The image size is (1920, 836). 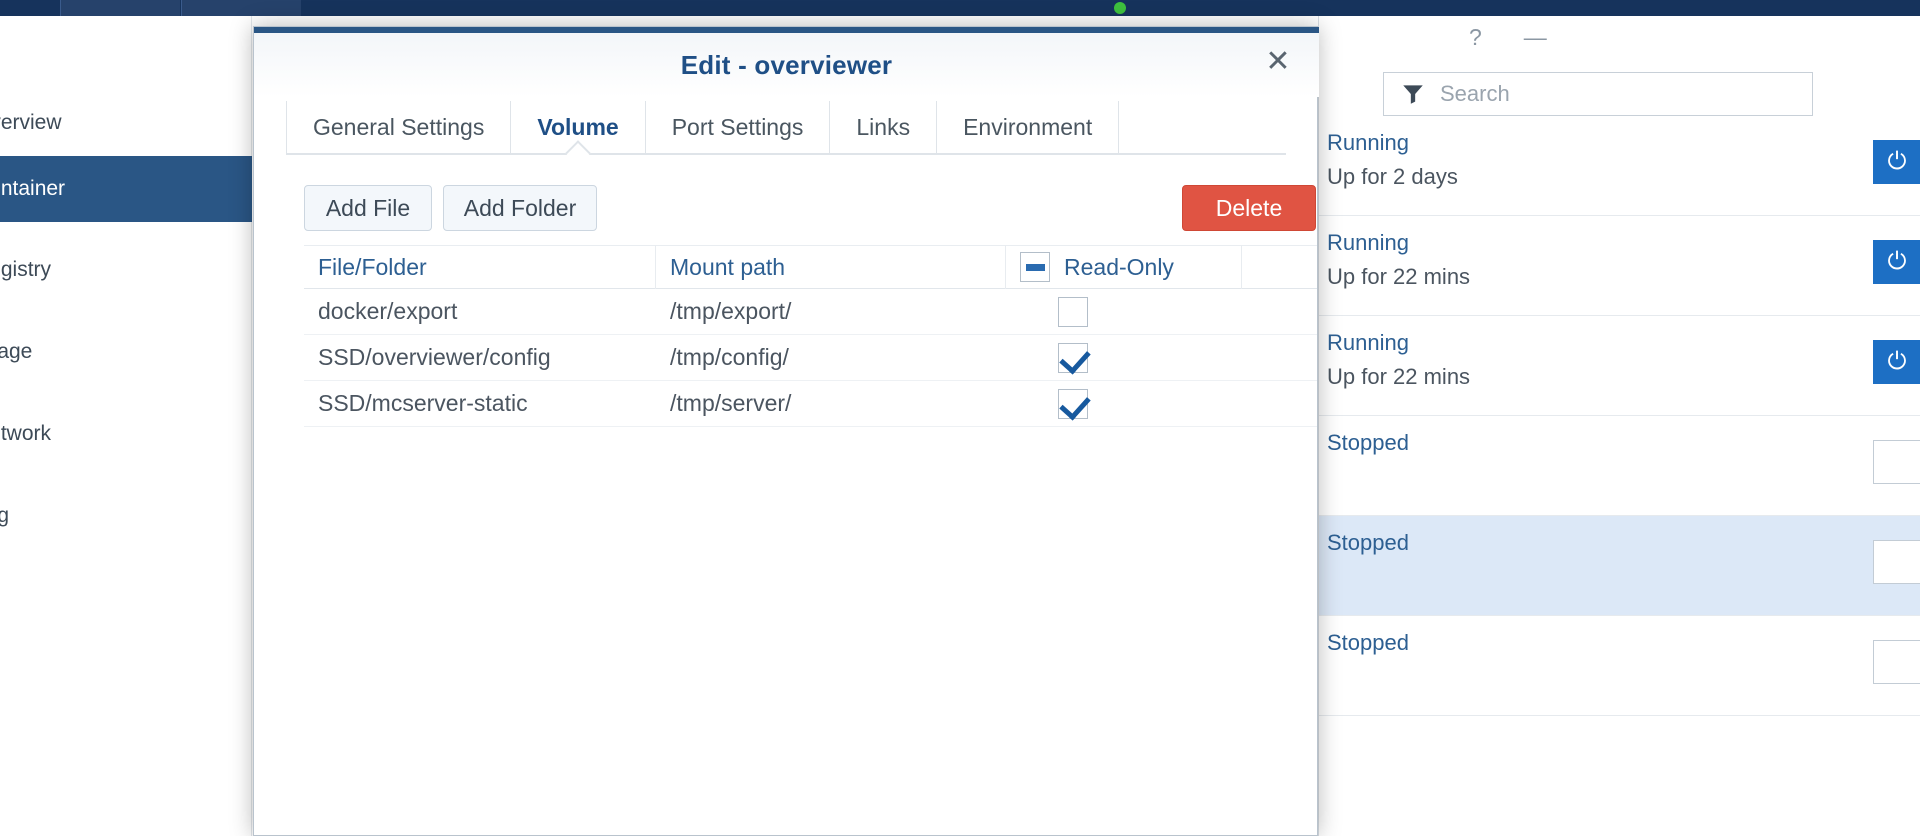 I want to click on search-input: Search, so click(x=1598, y=94).